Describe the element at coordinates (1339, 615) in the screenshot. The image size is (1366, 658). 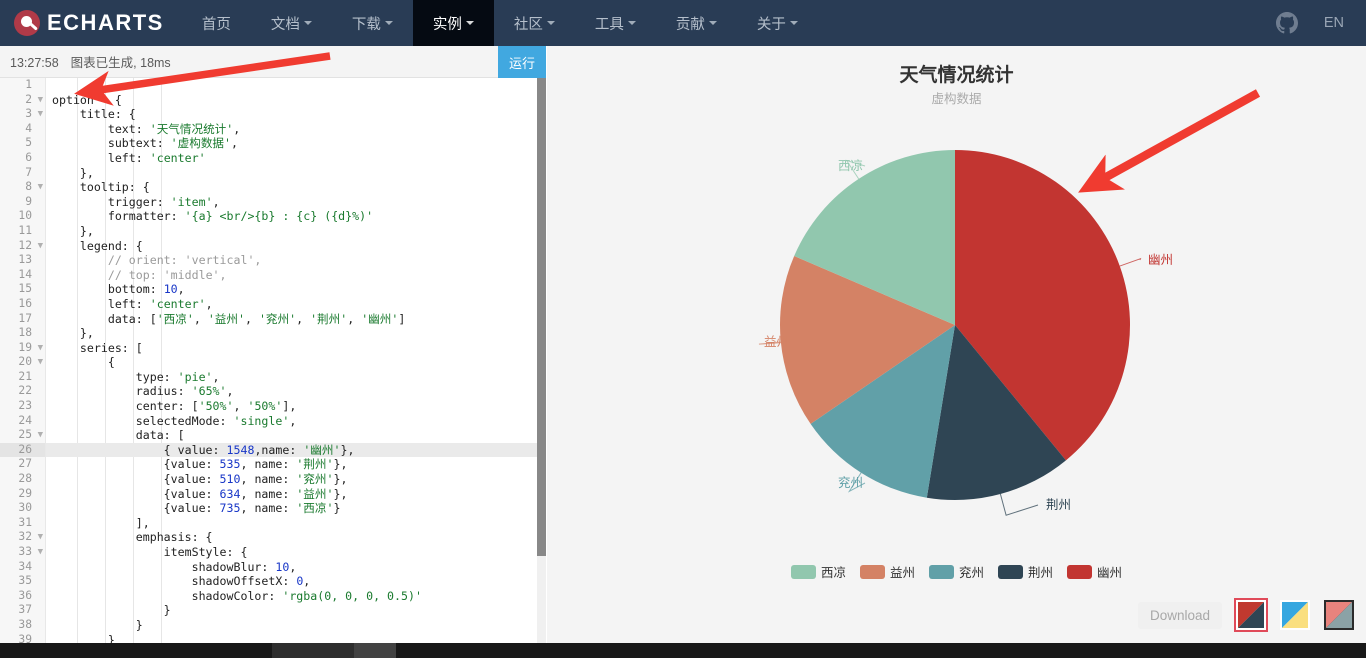
I see `theme-swatch-dark` at that location.